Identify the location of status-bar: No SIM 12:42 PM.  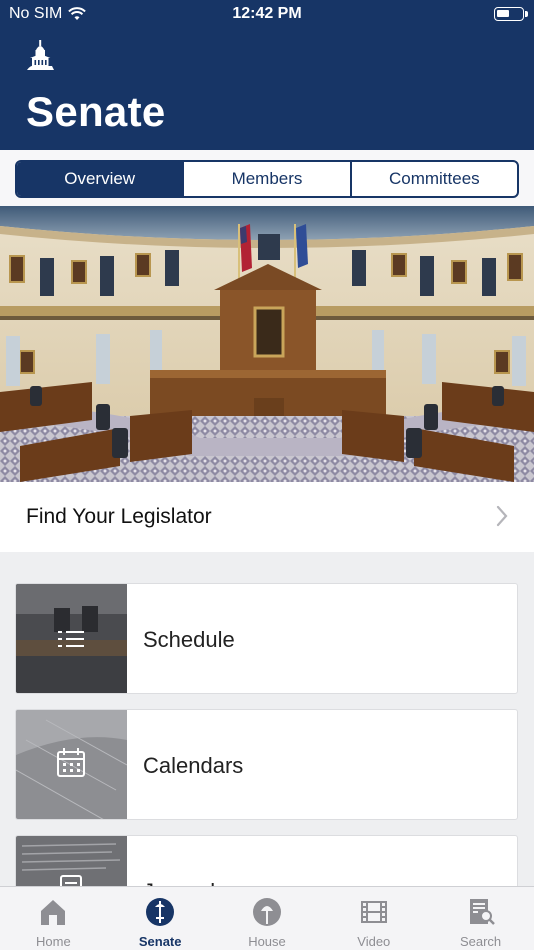
(267, 15).